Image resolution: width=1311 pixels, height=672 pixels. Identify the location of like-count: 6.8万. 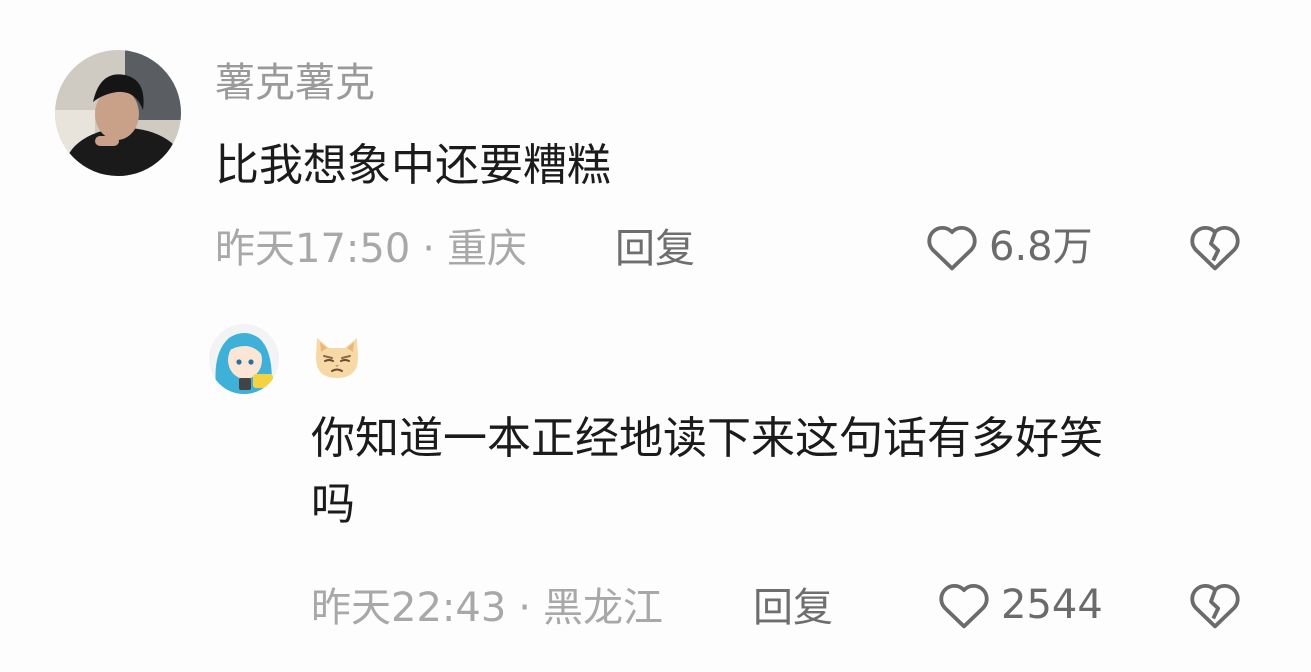
(1041, 247).